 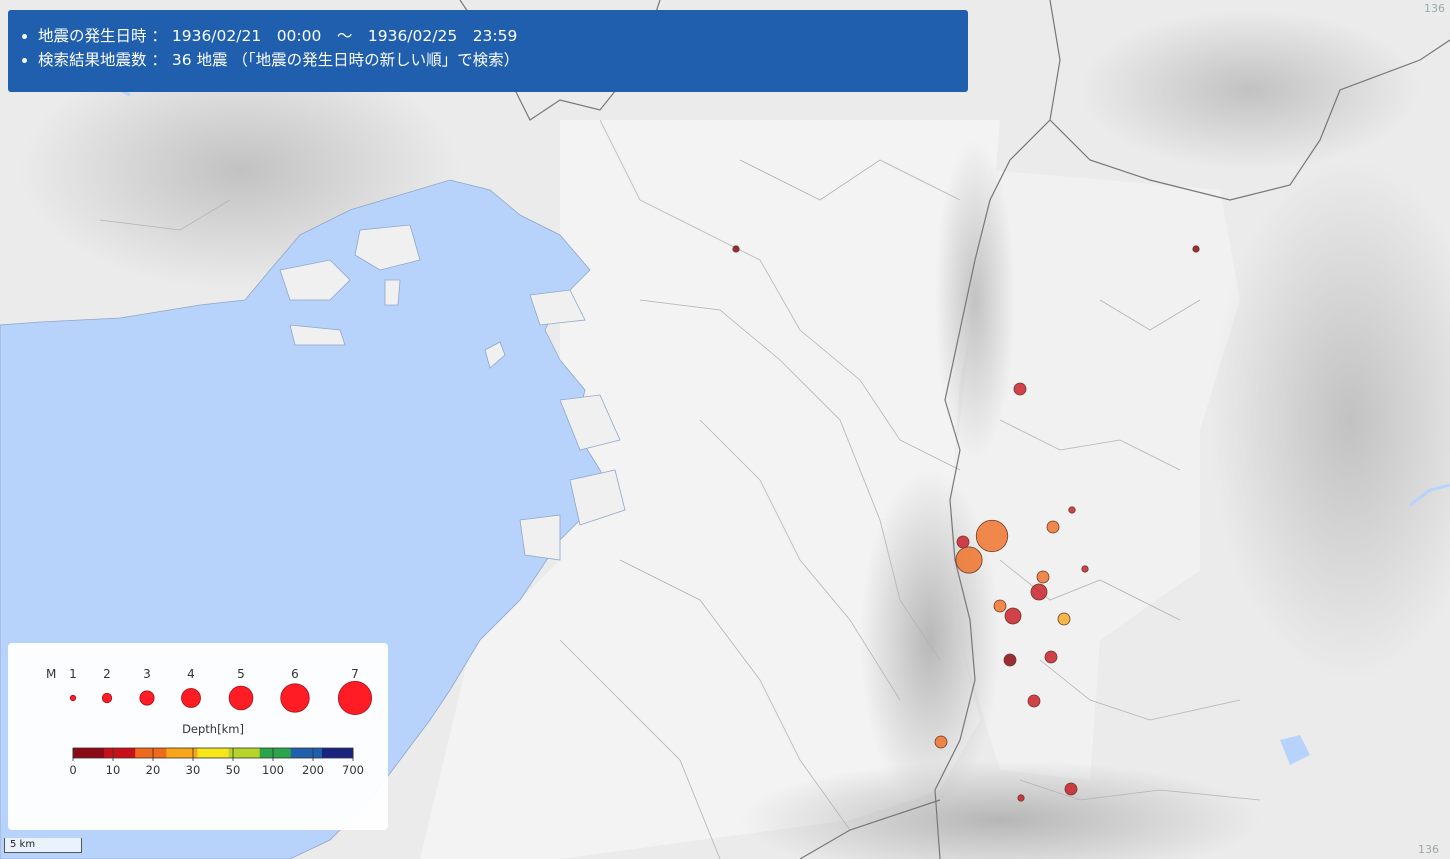 I want to click on legend-graphic: M 1 2 3 4 5 6 7 Depth[km] 0 10 20 30 50 100 200 700, so click(x=209, y=722).